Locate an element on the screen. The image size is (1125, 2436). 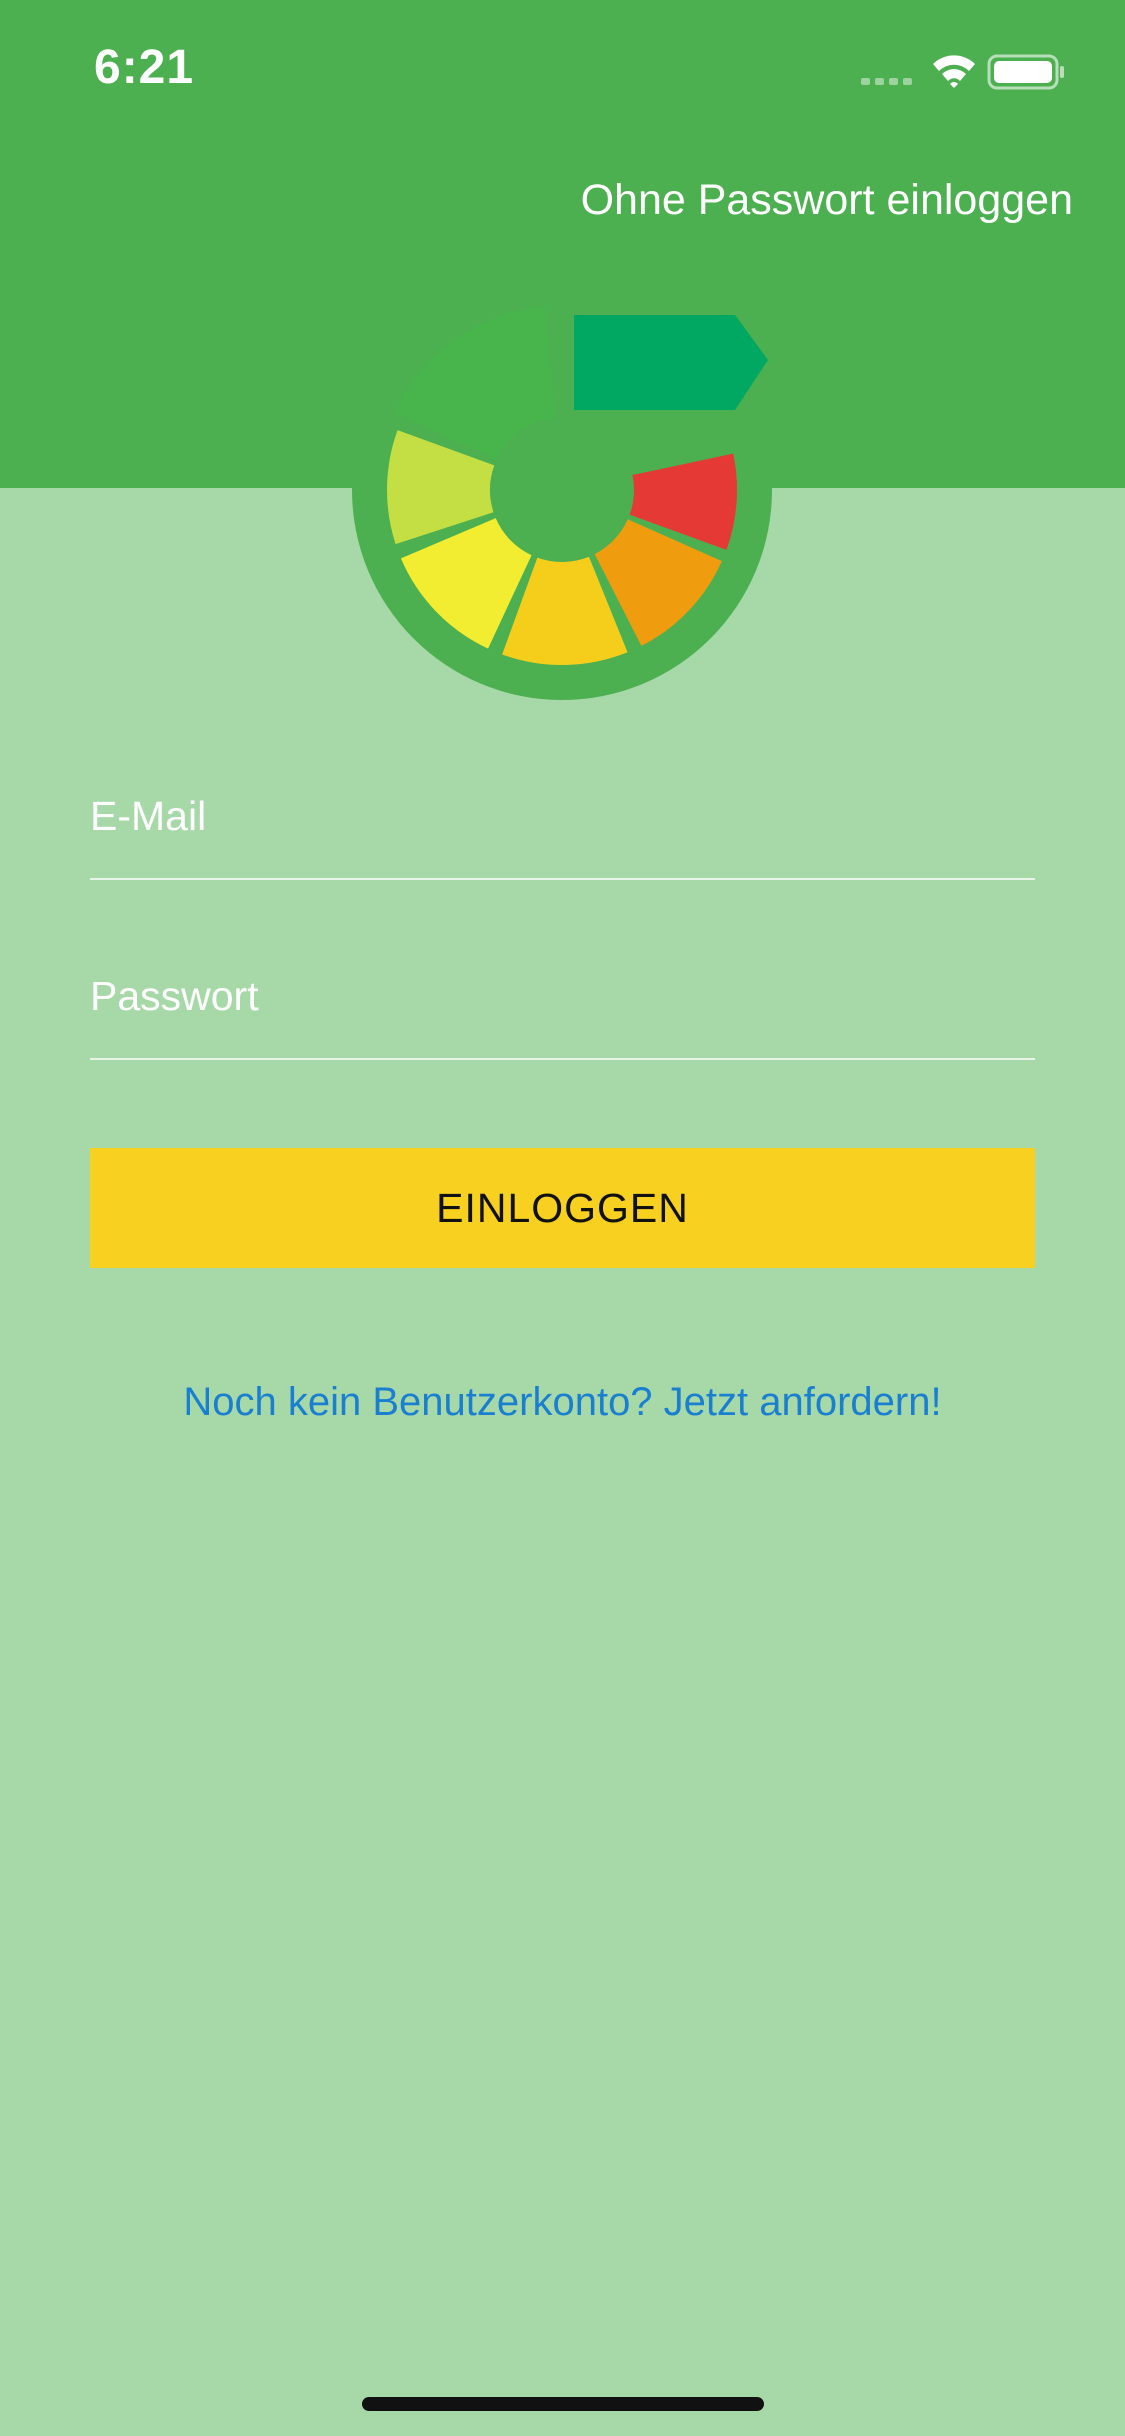
wifi-icon is located at coordinates (954, 71).